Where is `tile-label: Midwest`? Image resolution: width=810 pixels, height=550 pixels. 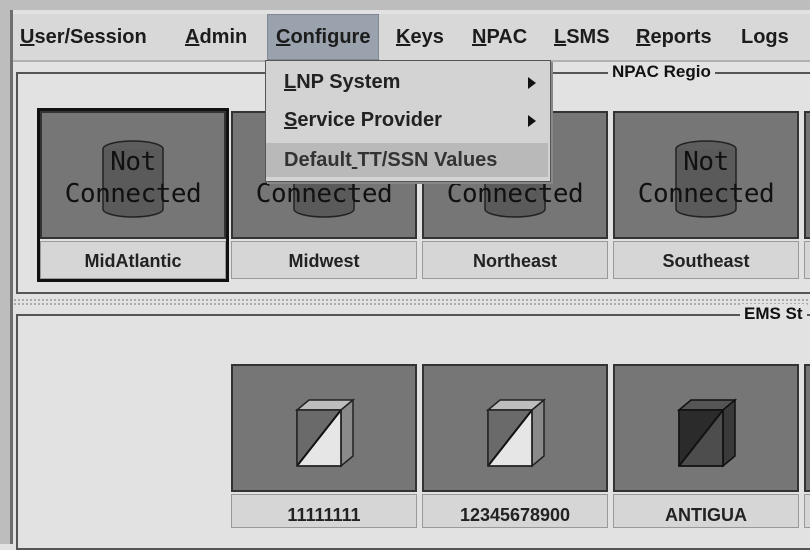
tile-label: Midwest is located at coordinates (324, 260).